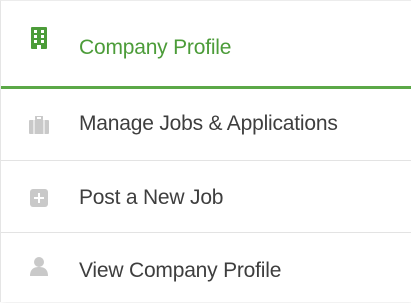 The width and height of the screenshot is (411, 303). Describe the element at coordinates (180, 270) in the screenshot. I see `menu-item-label: View Company Profile` at that location.